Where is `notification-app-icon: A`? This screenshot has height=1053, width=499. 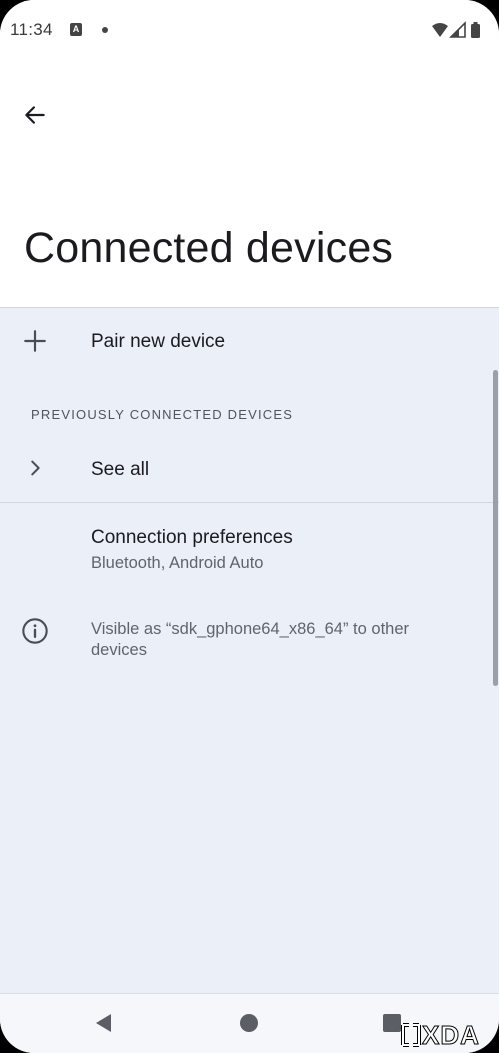
notification-app-icon: A is located at coordinates (76, 29).